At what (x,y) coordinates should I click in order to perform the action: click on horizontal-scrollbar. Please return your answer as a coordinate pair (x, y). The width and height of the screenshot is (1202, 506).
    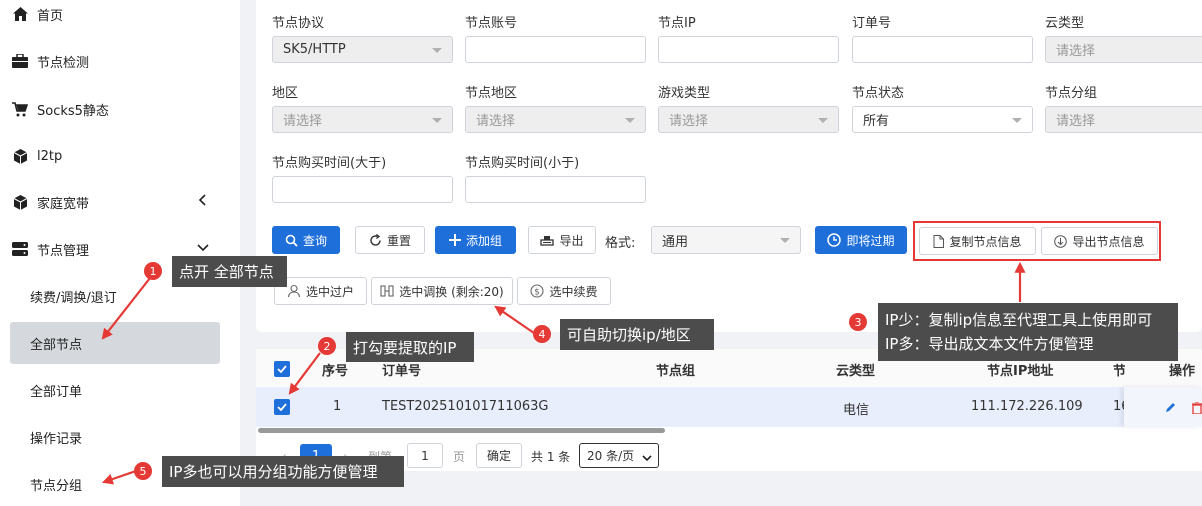
    Looking at the image, I should click on (461, 430).